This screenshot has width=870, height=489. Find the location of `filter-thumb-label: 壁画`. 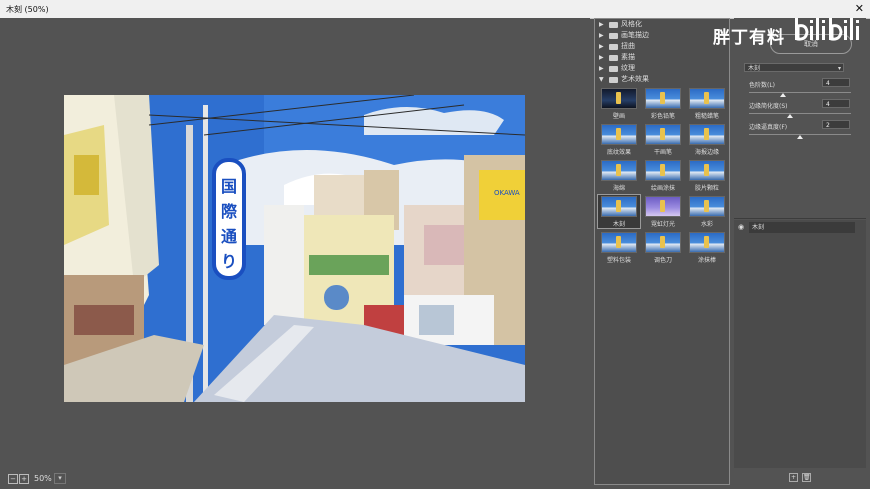

filter-thumb-label: 壁画 is located at coordinates (618, 116).